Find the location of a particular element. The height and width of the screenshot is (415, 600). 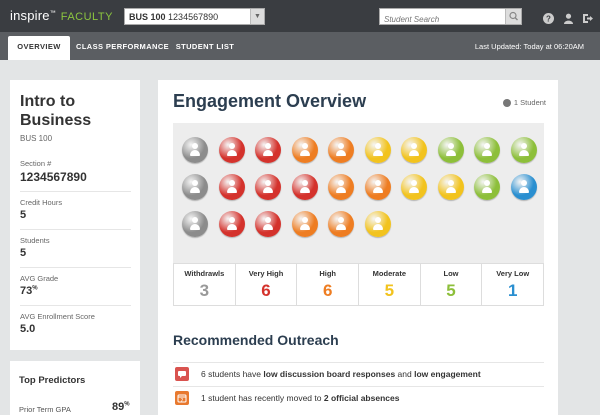

search-input is located at coordinates (440, 19).